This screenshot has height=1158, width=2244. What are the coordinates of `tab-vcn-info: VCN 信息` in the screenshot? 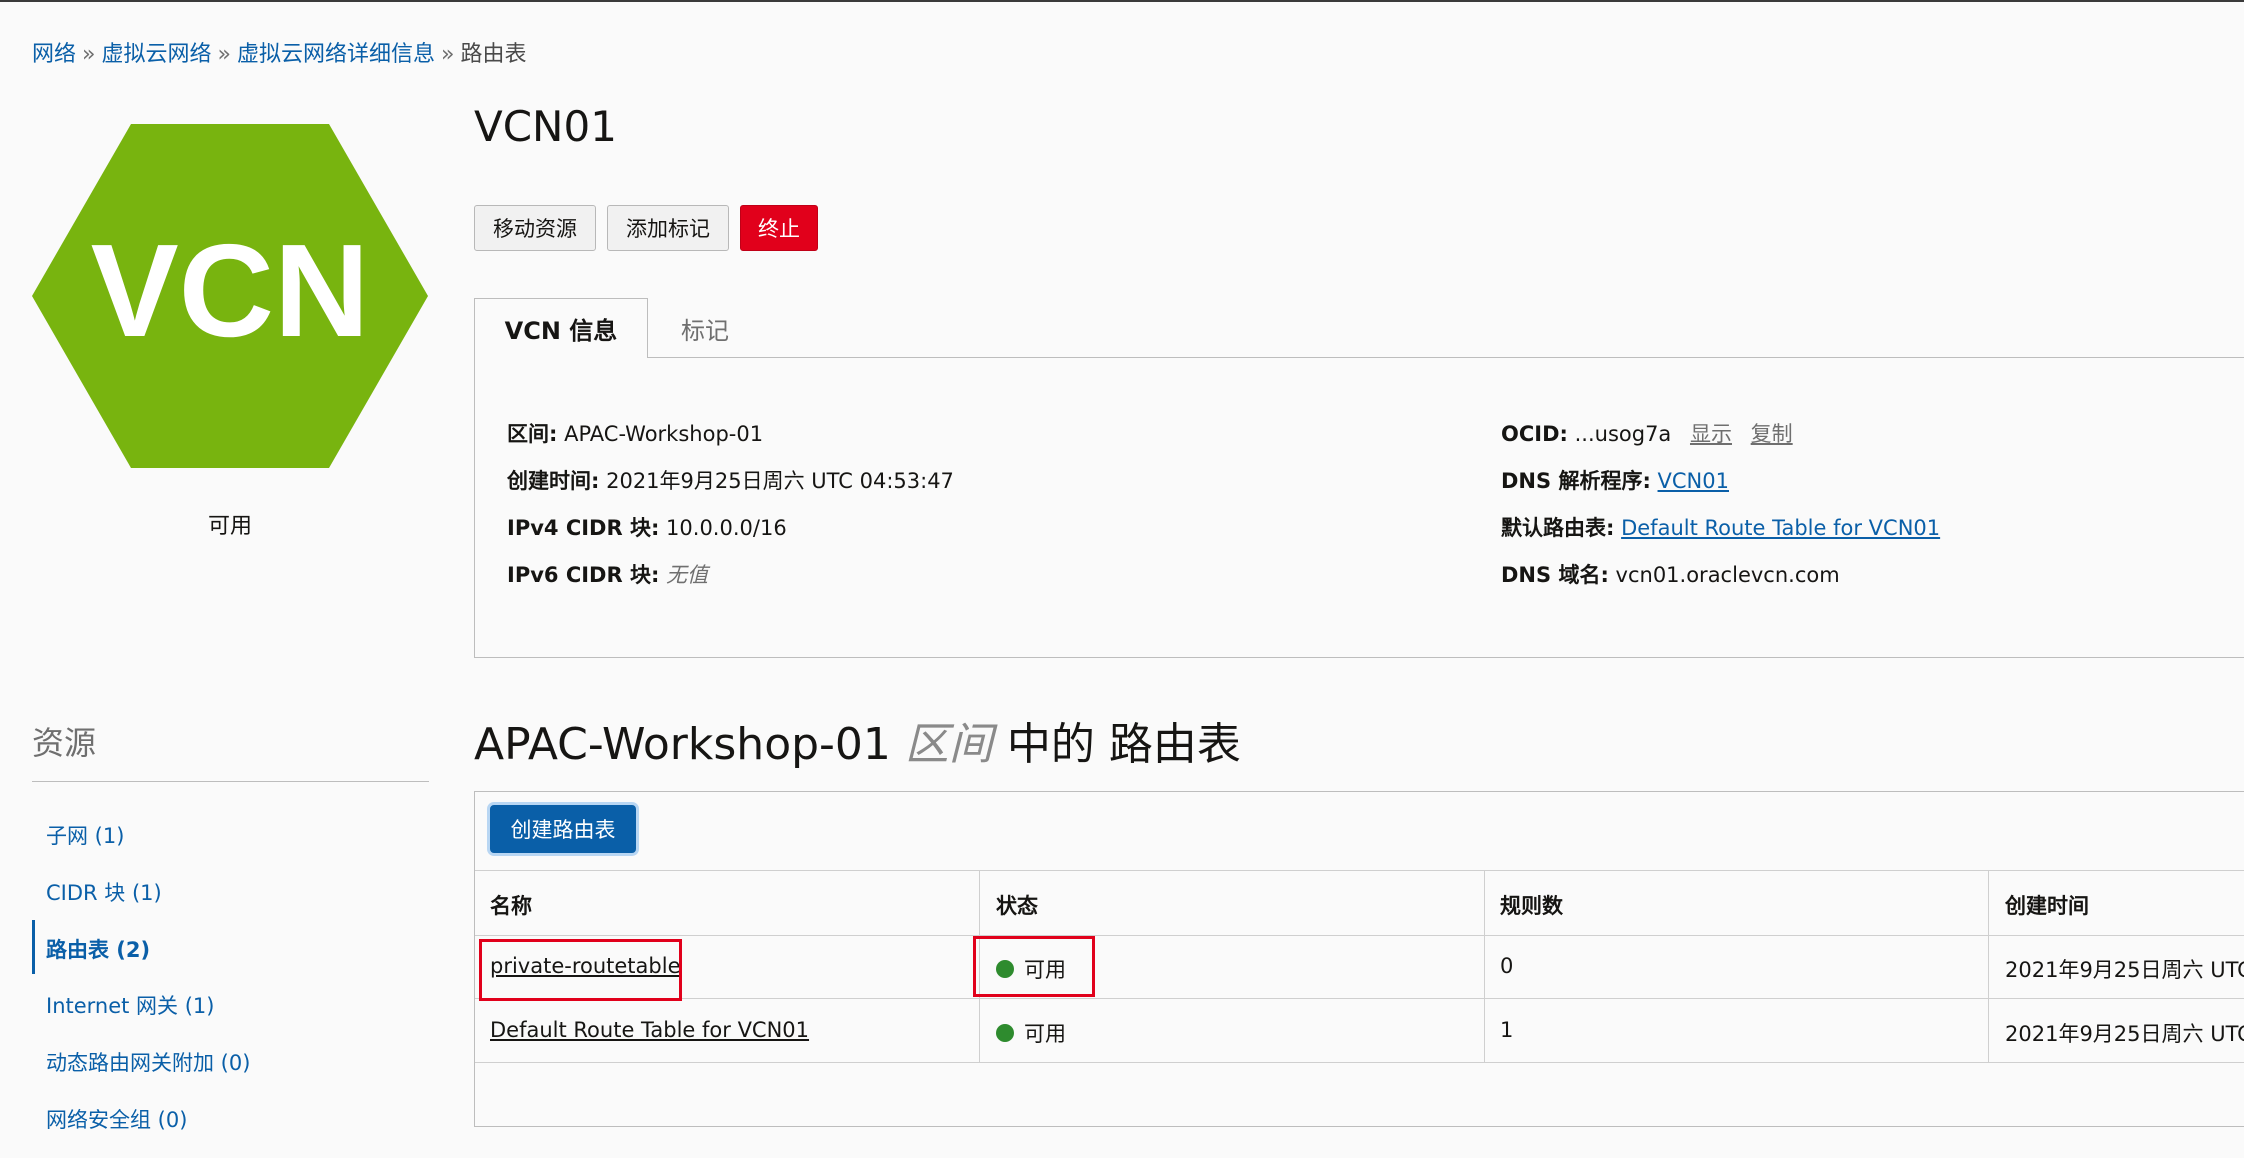 It's located at (561, 328).